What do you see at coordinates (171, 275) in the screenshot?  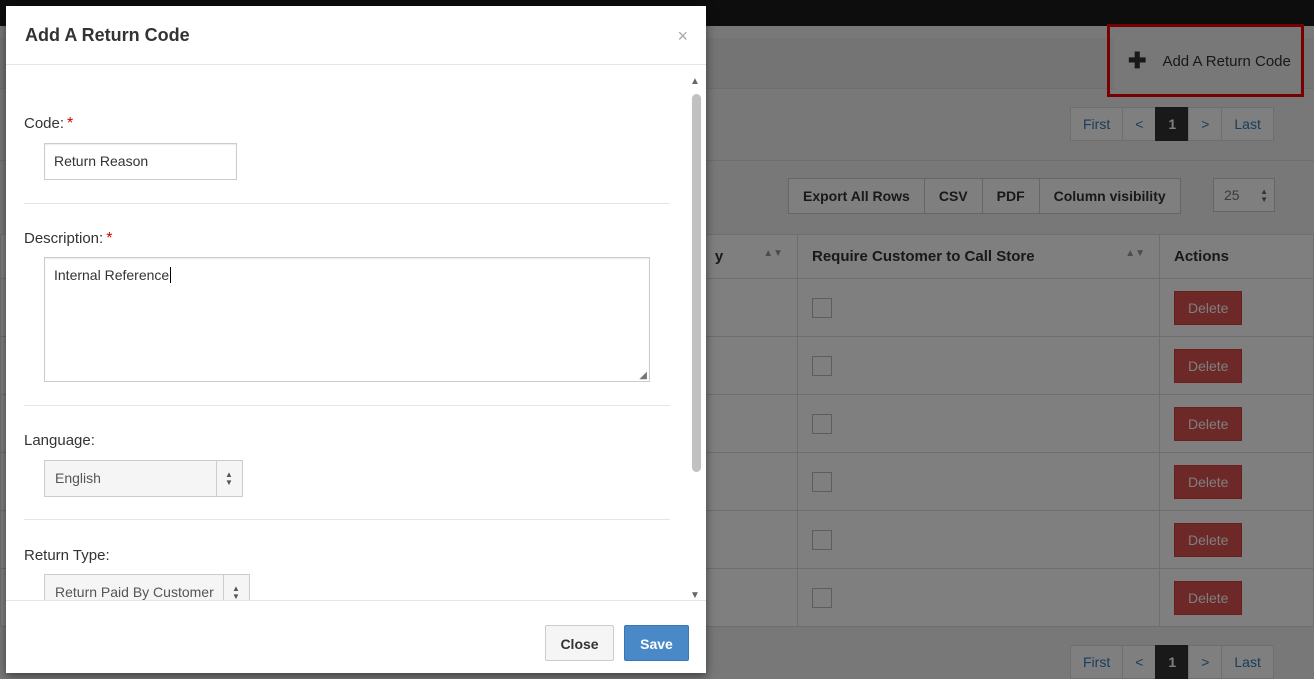 I see `text-cursor` at bounding box center [171, 275].